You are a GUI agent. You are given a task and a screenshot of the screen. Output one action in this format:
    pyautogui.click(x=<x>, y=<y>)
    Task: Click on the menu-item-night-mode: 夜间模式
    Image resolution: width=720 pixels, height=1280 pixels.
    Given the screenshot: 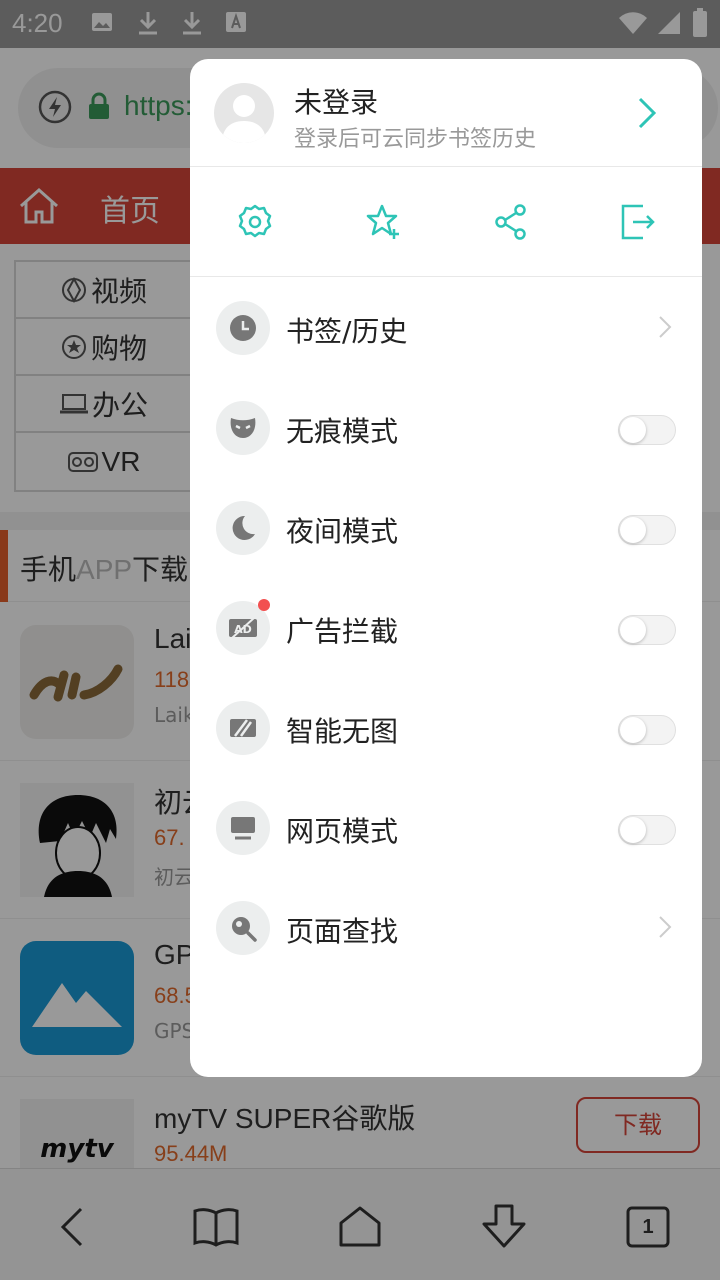 What is the action you would take?
    pyautogui.click(x=446, y=527)
    